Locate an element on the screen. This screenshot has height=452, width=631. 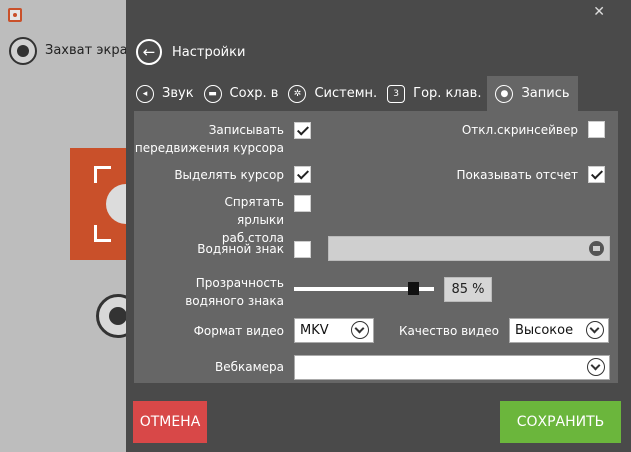
record-icon: ● is located at coordinates (504, 93).